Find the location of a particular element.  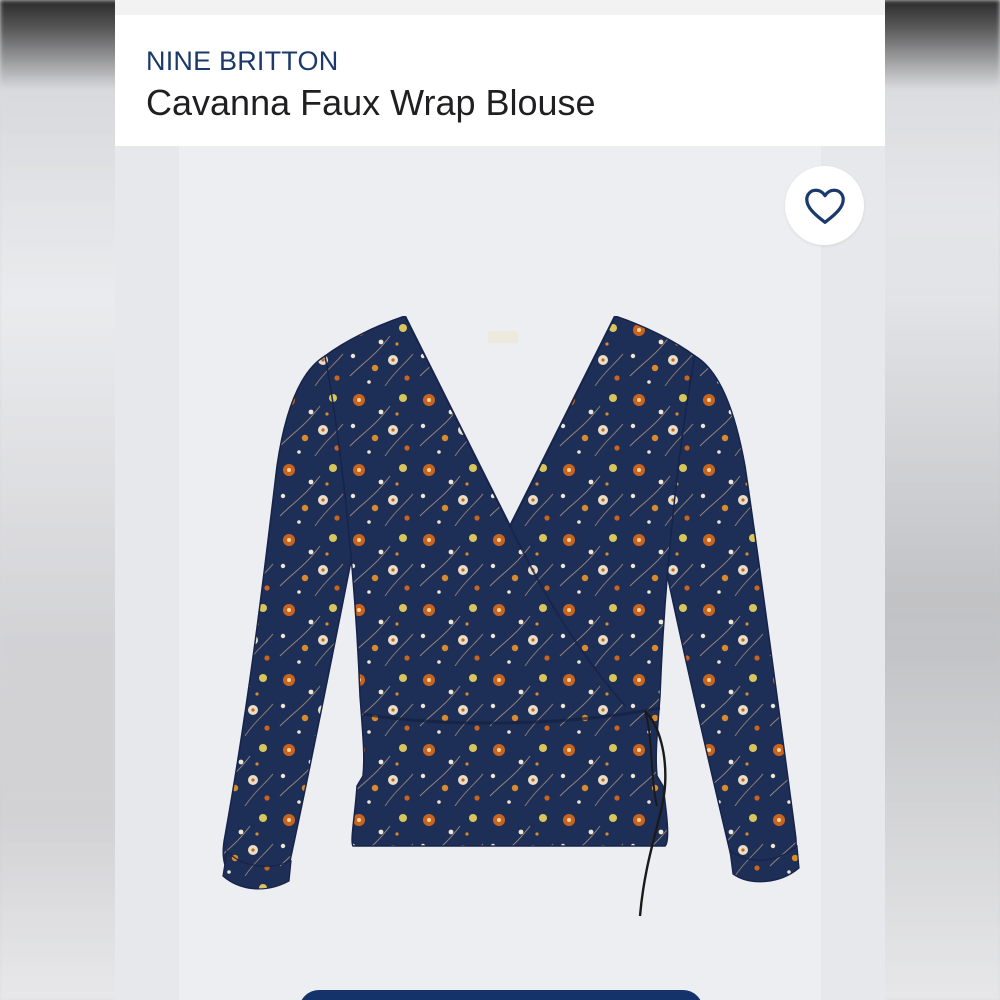

add-to-cart-button is located at coordinates (501, 995).